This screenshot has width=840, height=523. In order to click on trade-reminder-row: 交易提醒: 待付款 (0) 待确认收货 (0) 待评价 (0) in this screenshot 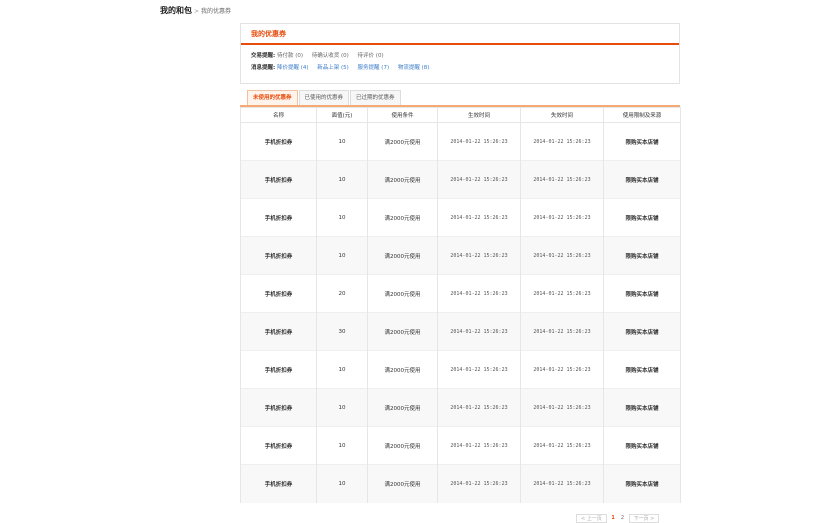, I will do `click(321, 56)`.